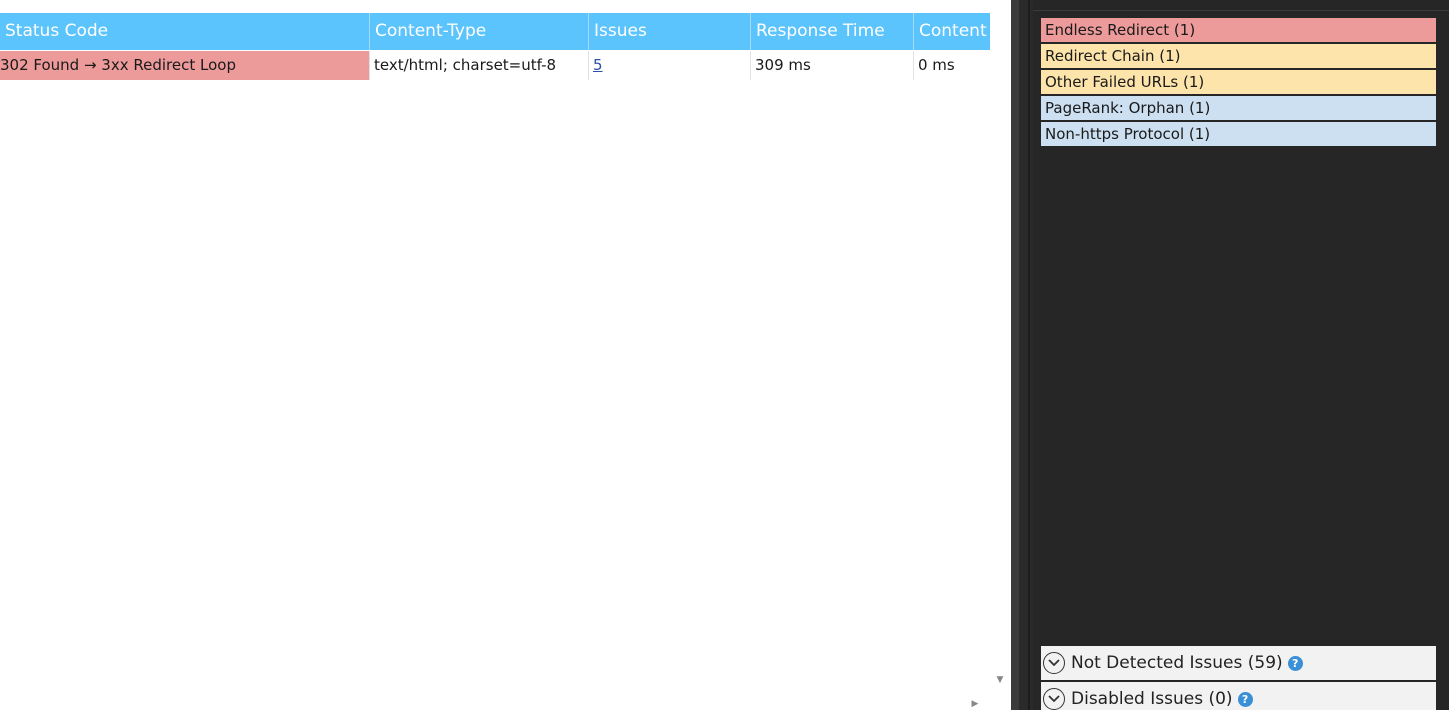 The image size is (1449, 710). I want to click on splitter-divider, so click(1029, 355).